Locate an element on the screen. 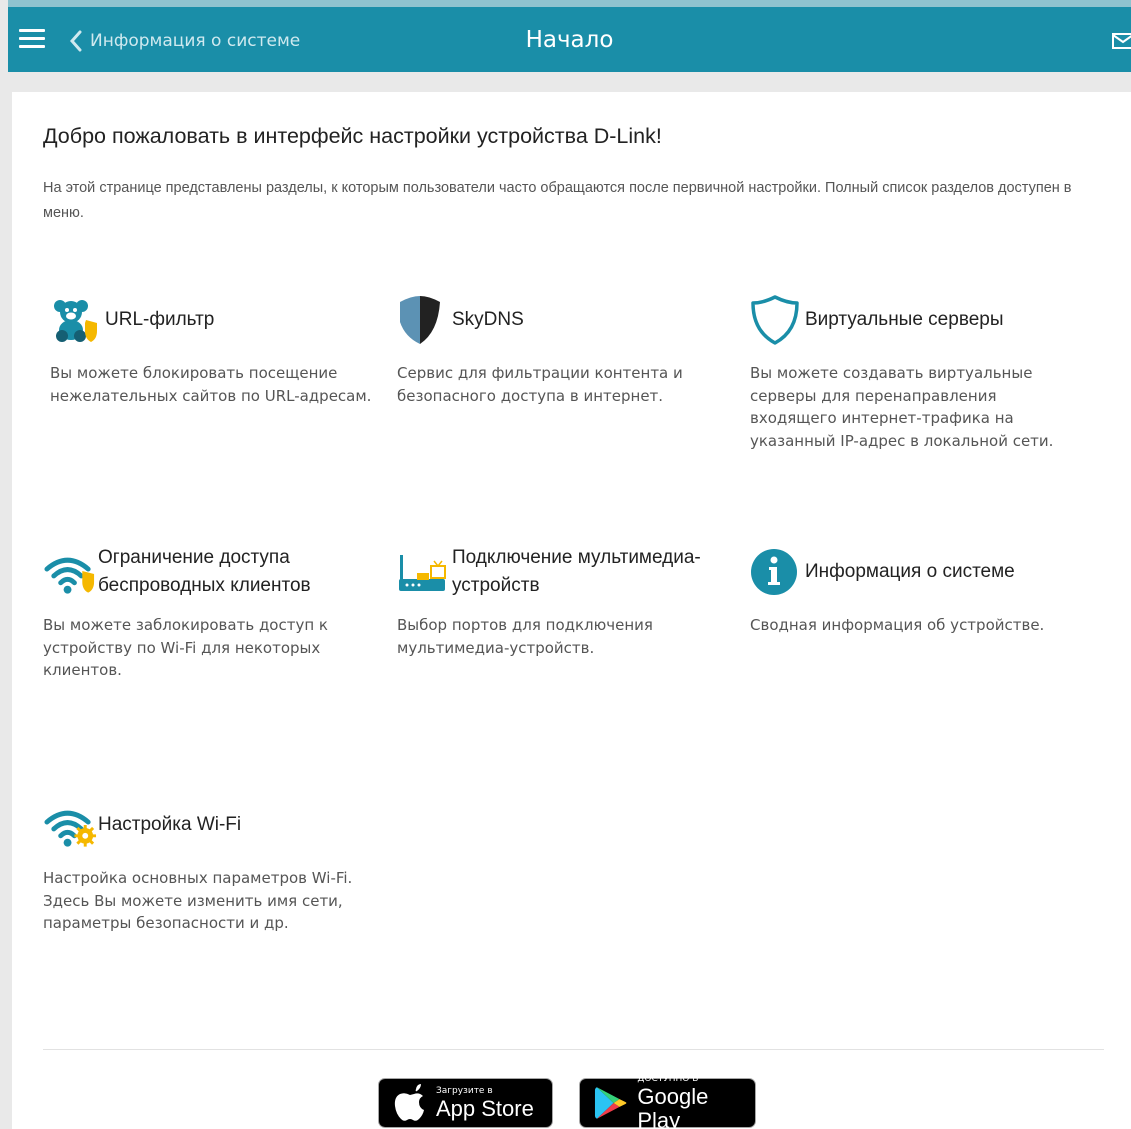 The image size is (1131, 1129). google-play-small-label: ДОСТУПНО В is located at coordinates (668, 1078).